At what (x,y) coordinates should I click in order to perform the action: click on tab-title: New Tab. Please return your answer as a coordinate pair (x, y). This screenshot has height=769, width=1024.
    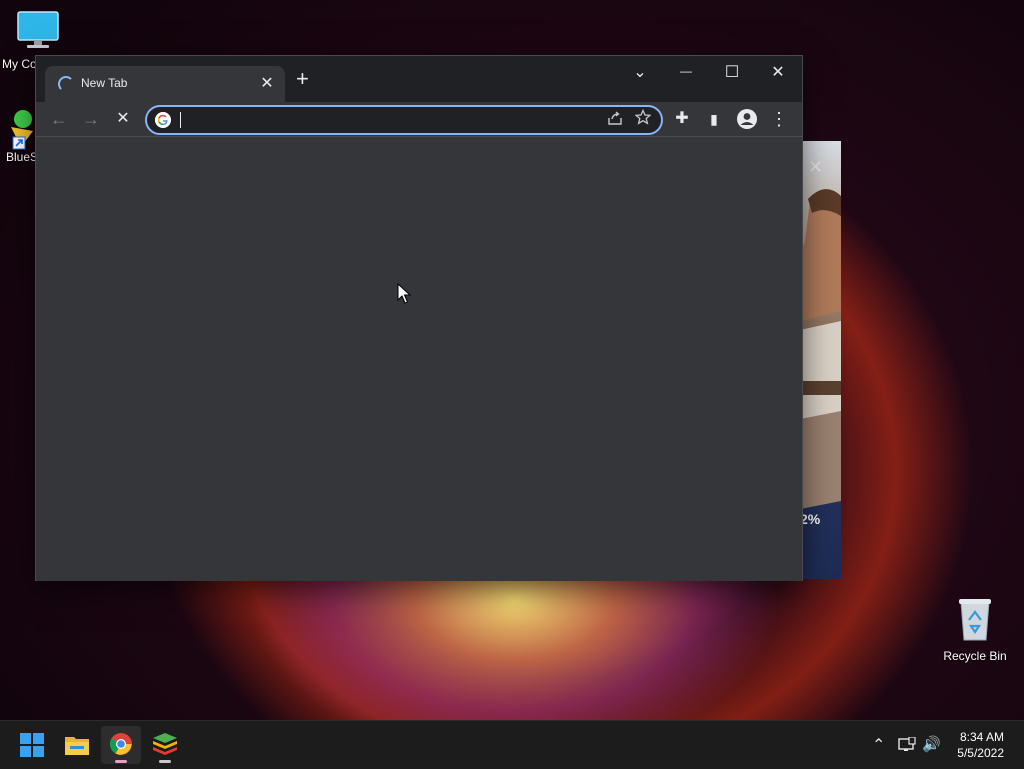
    Looking at the image, I should click on (104, 83).